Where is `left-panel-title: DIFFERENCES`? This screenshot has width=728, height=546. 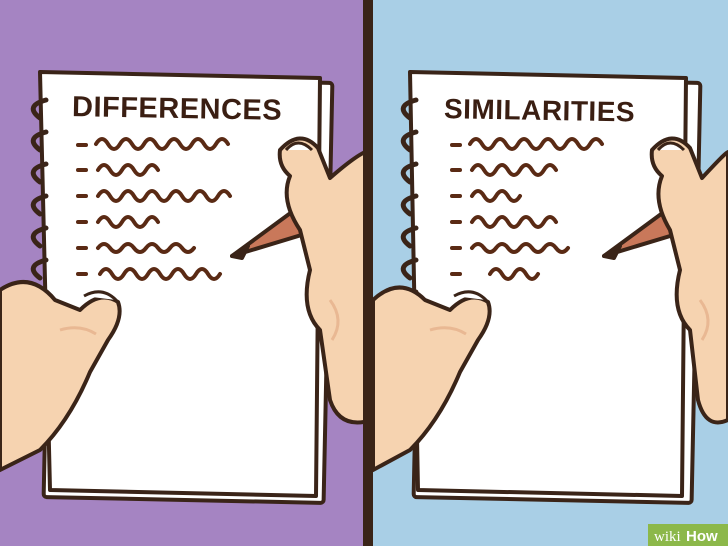
left-panel-title: DIFFERENCES is located at coordinates (177, 109).